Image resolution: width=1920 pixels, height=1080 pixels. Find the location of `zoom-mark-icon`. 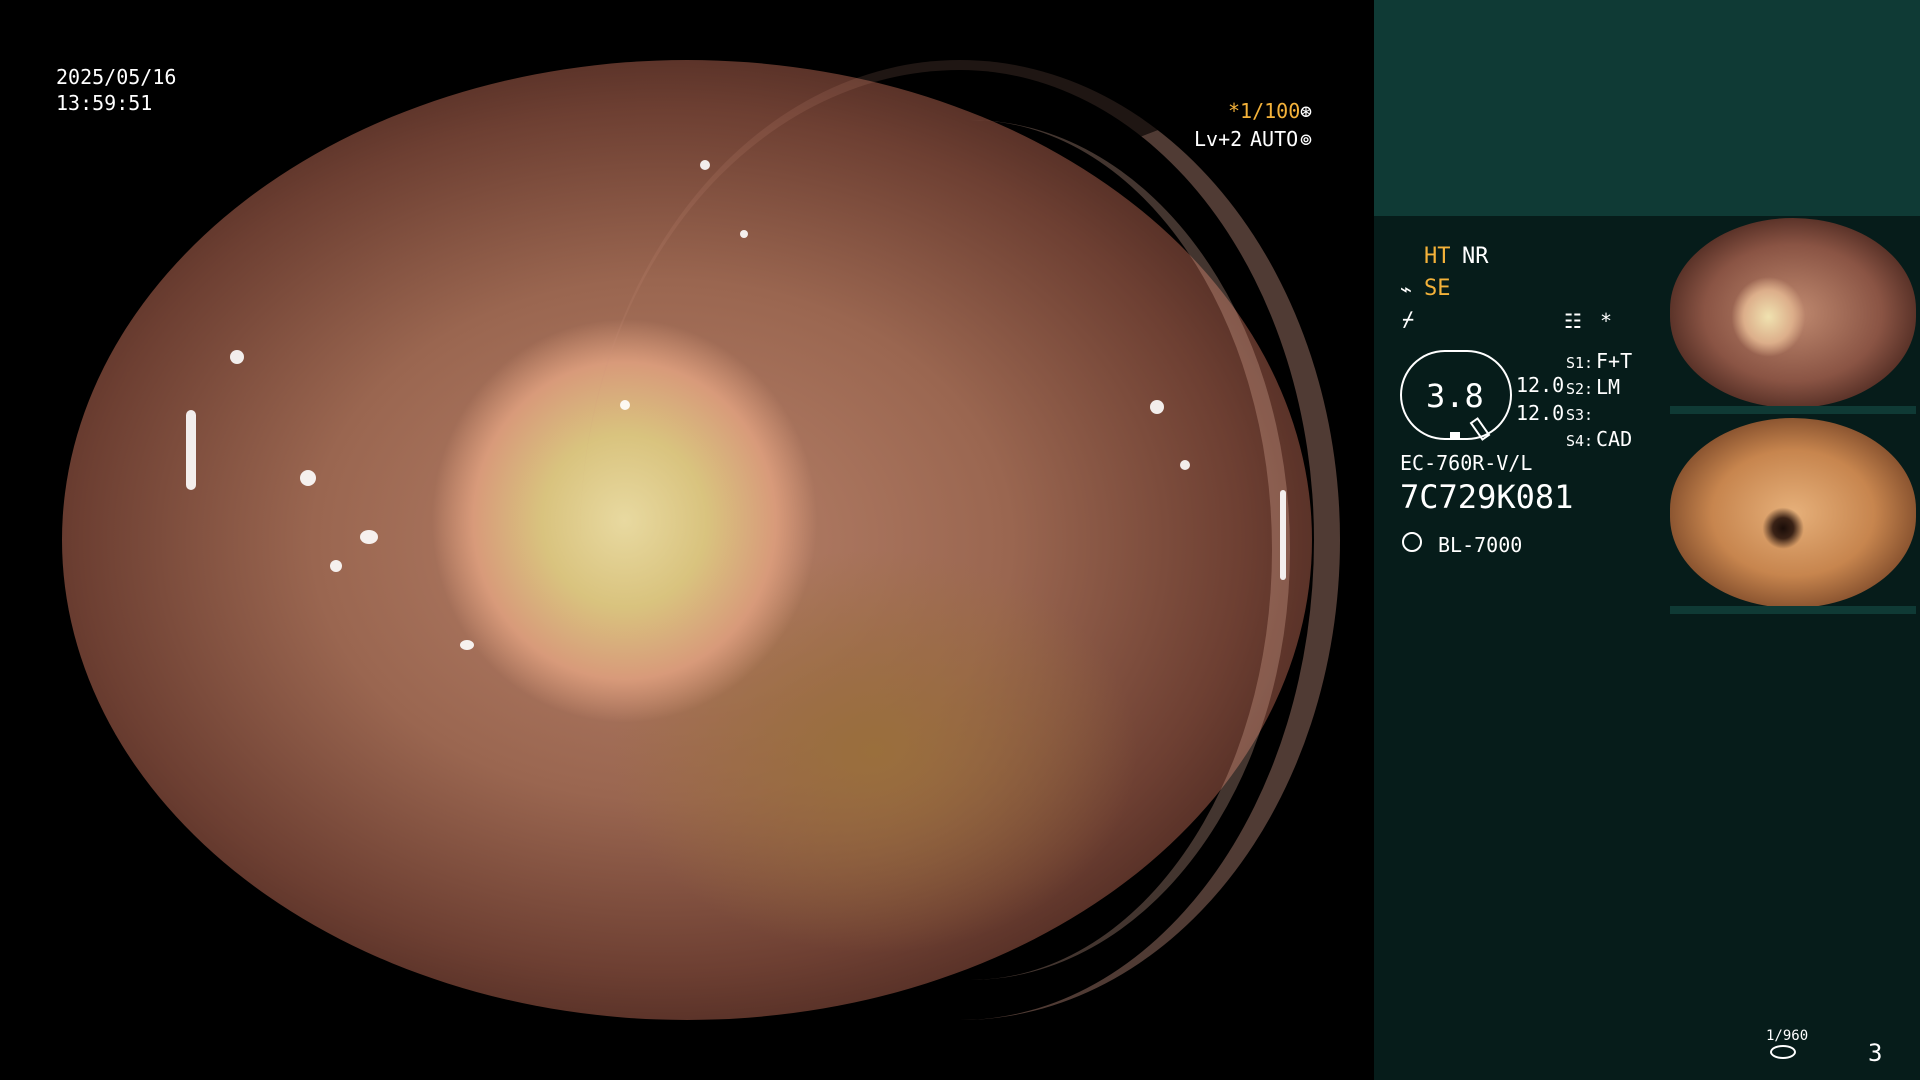

zoom-mark-icon is located at coordinates (1455, 435).